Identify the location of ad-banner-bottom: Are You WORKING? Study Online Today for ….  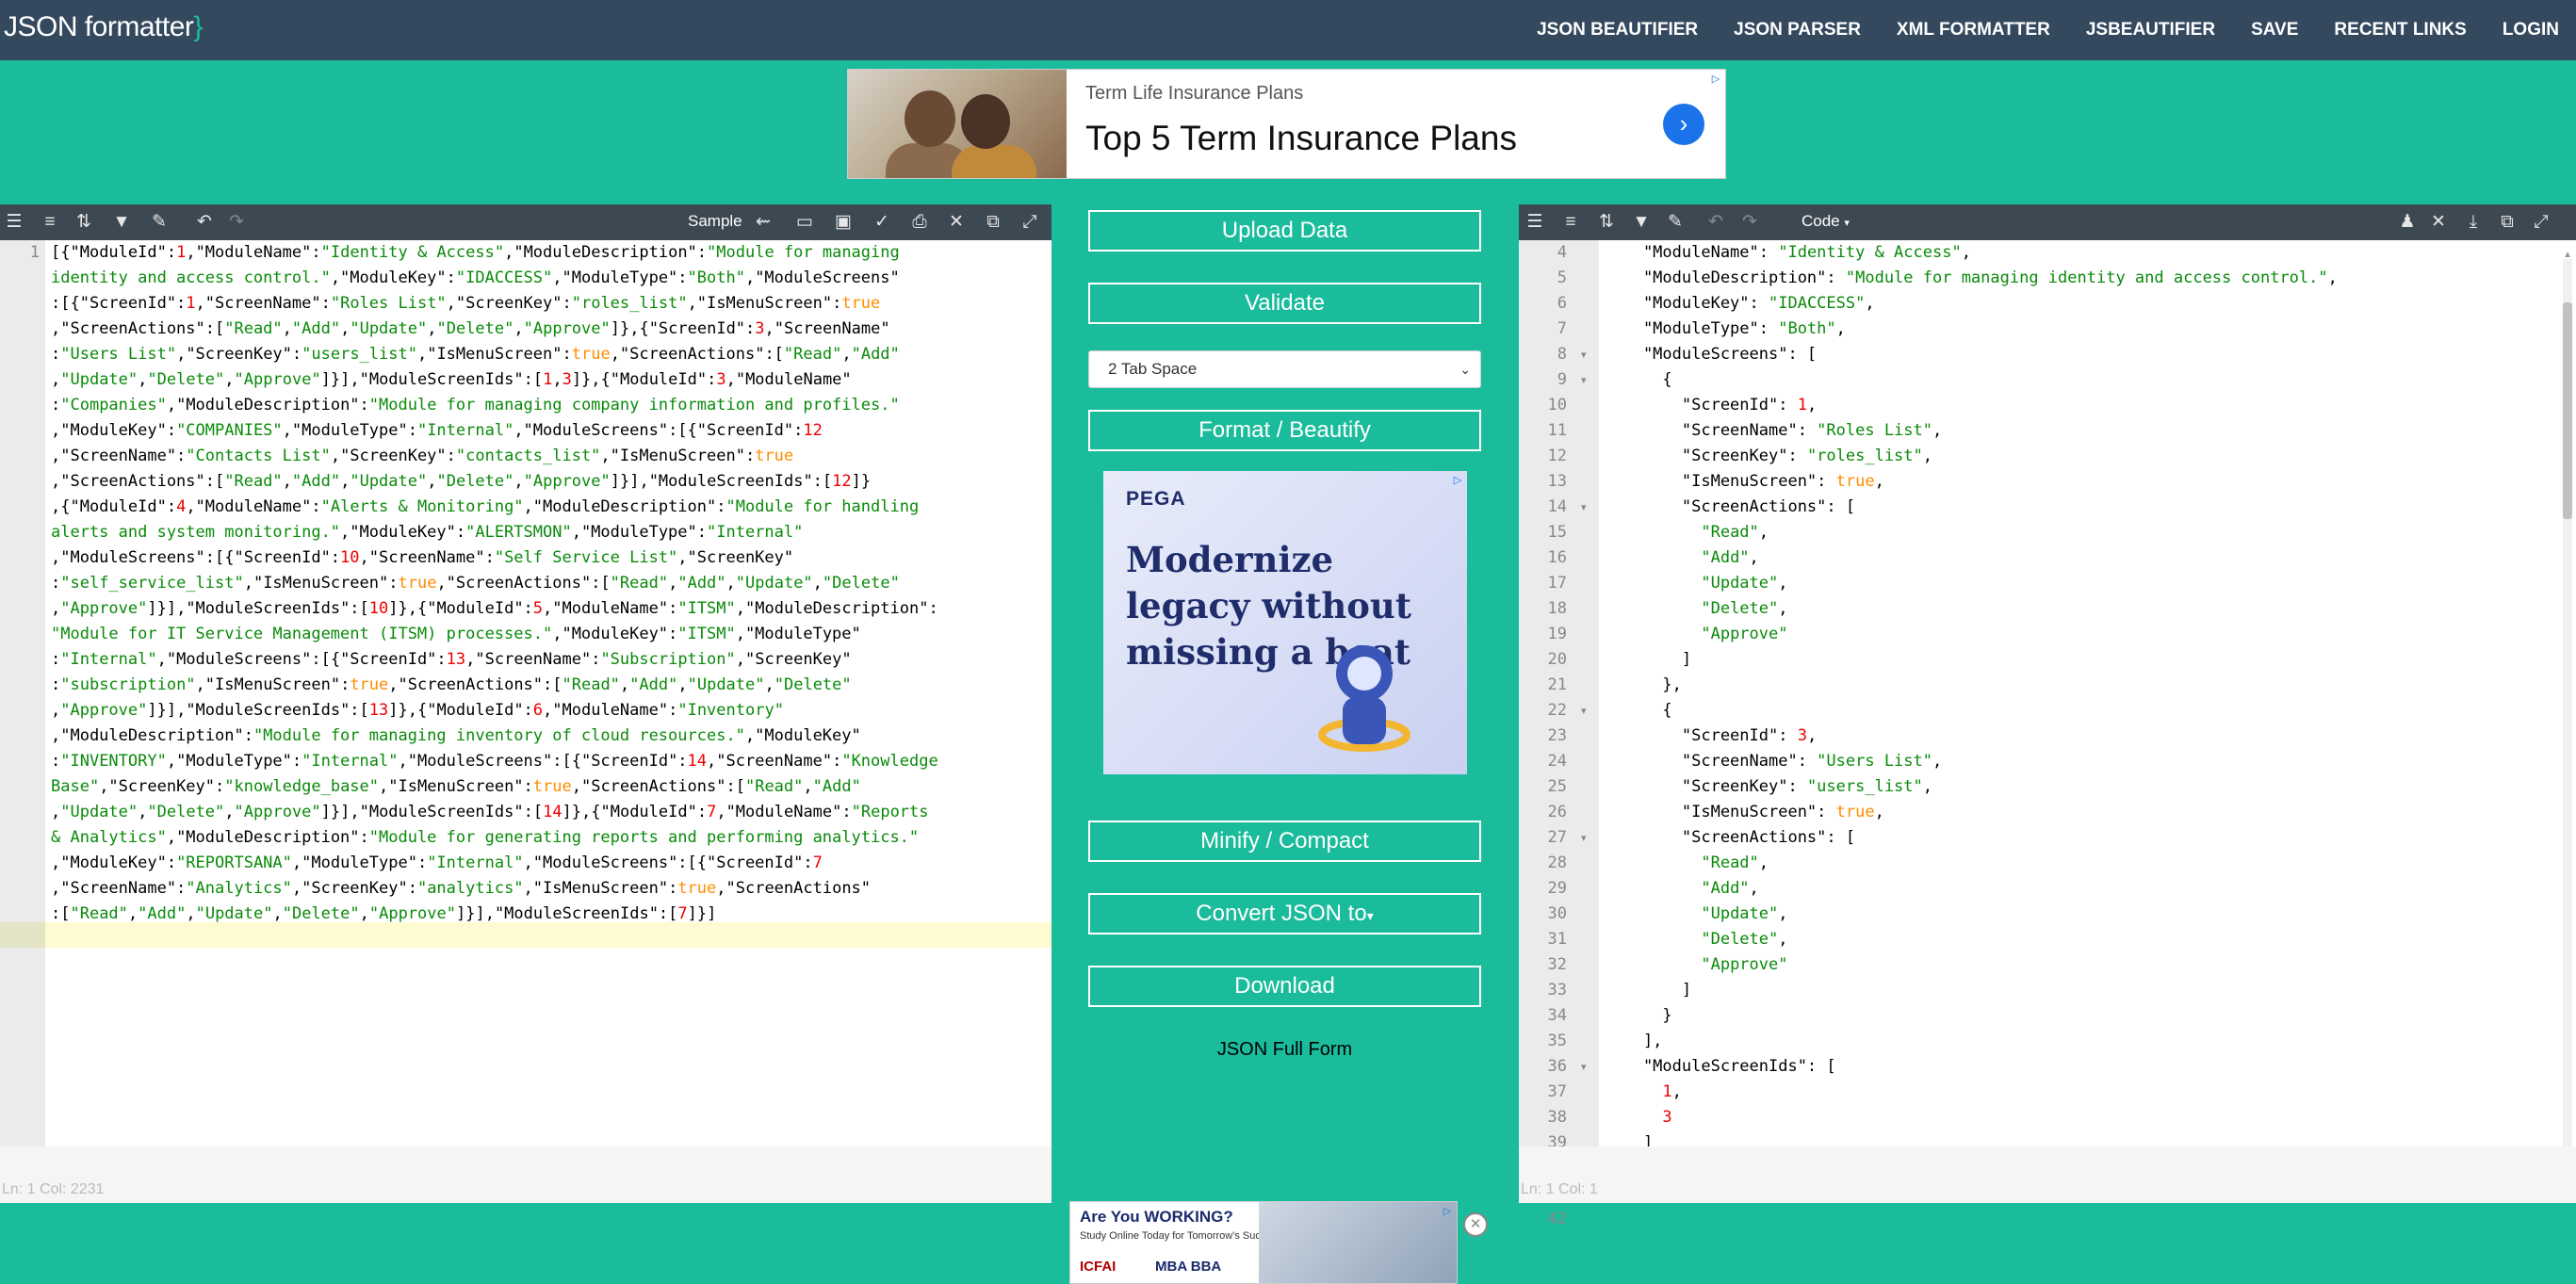
(1263, 1243).